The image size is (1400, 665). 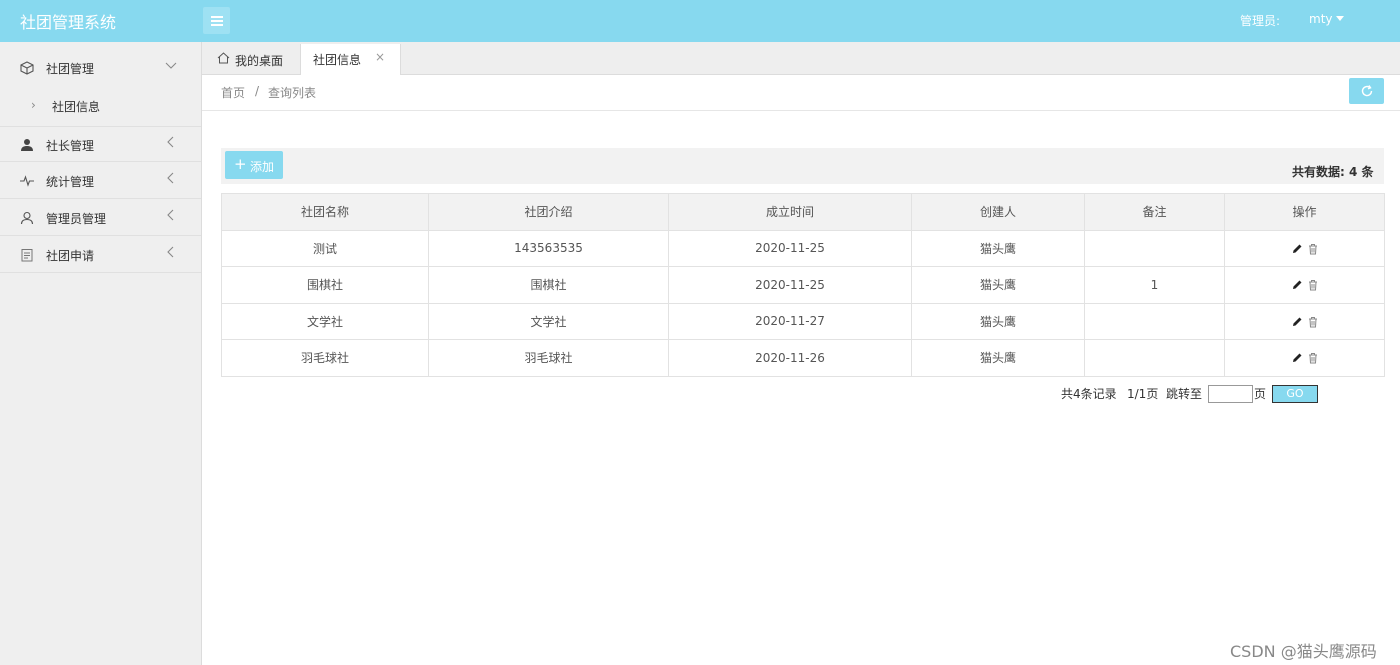 I want to click on sidebar-item-club-management: 社团管理, so click(x=100, y=67).